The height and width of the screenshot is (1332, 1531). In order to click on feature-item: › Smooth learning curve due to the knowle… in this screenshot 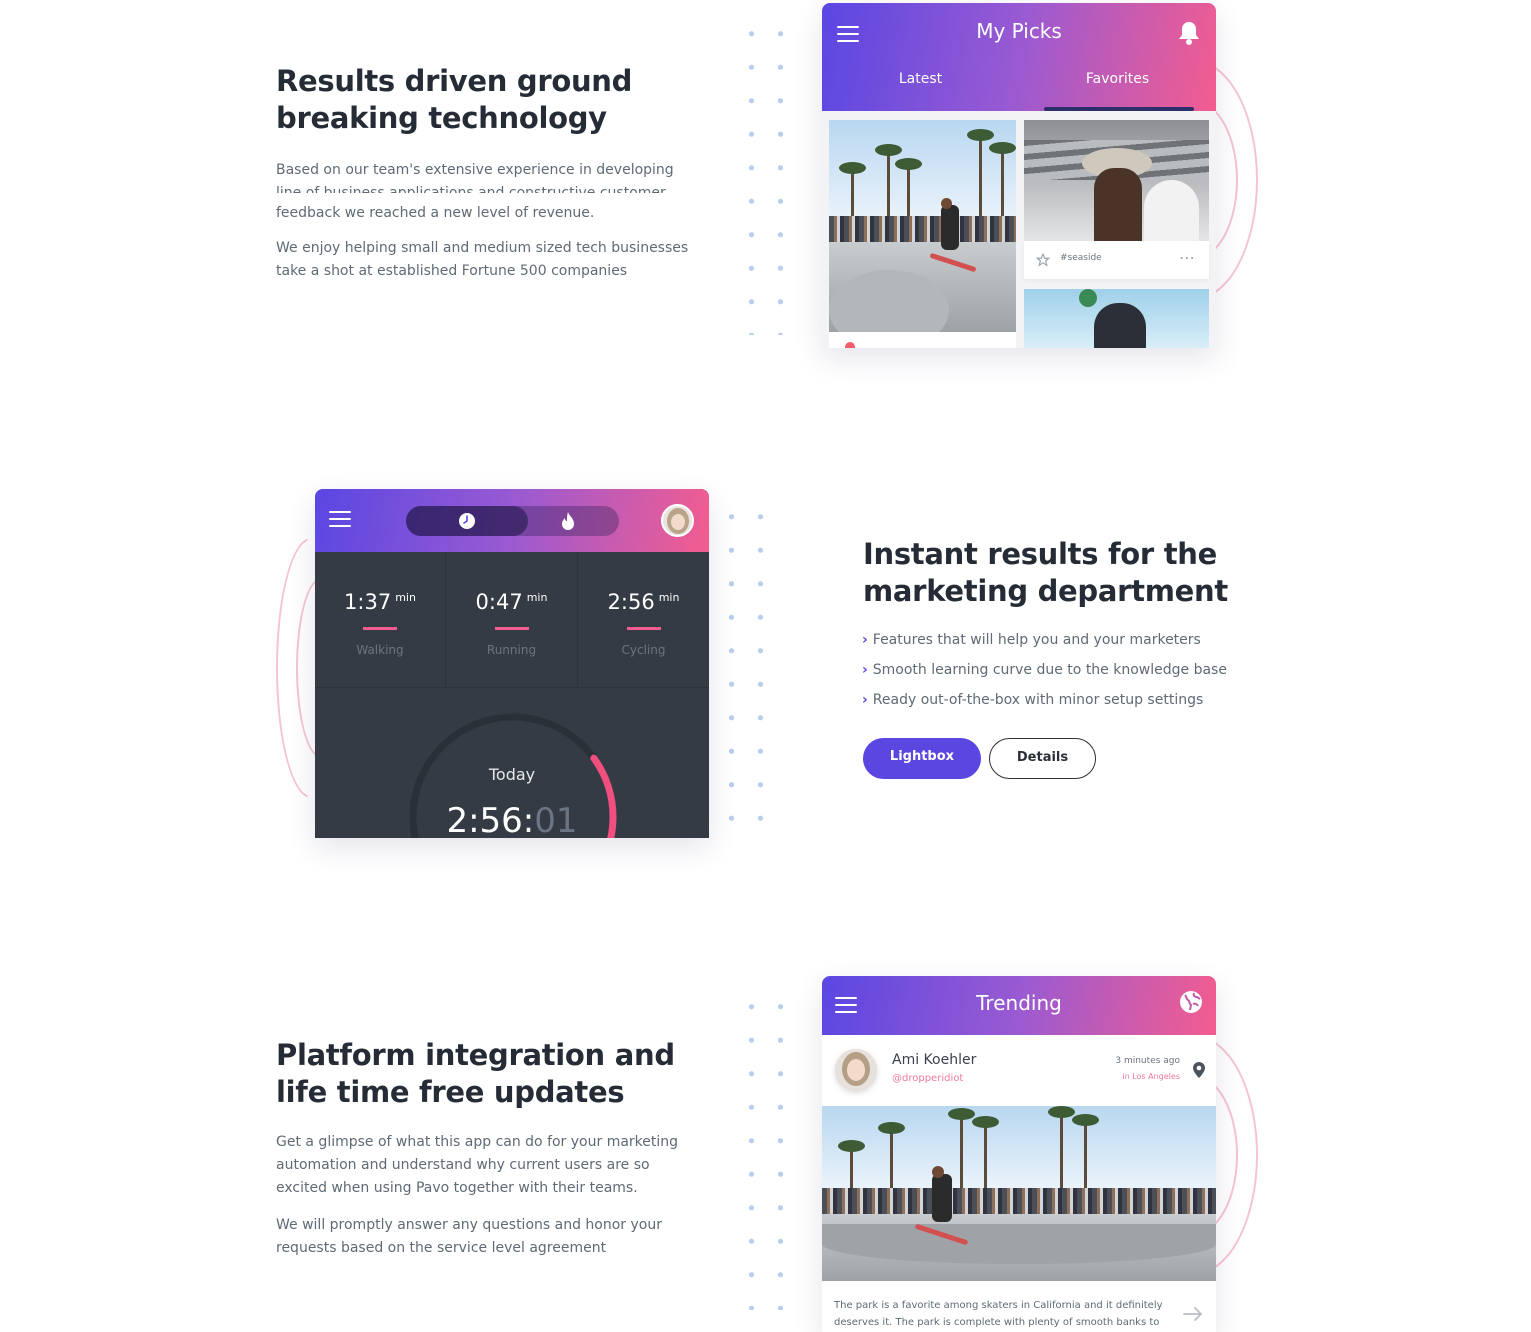, I will do `click(1044, 670)`.